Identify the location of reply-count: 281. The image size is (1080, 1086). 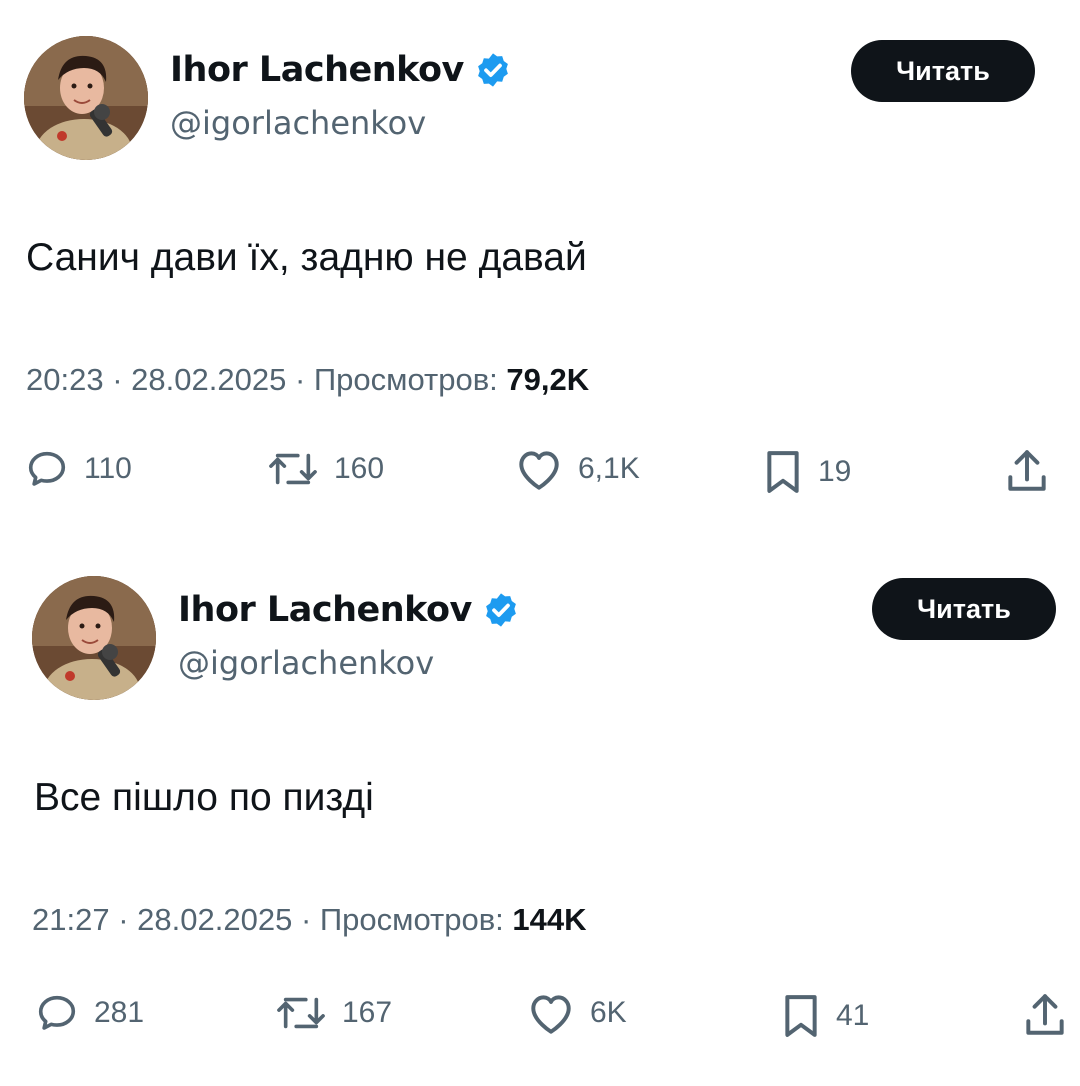
(119, 1012).